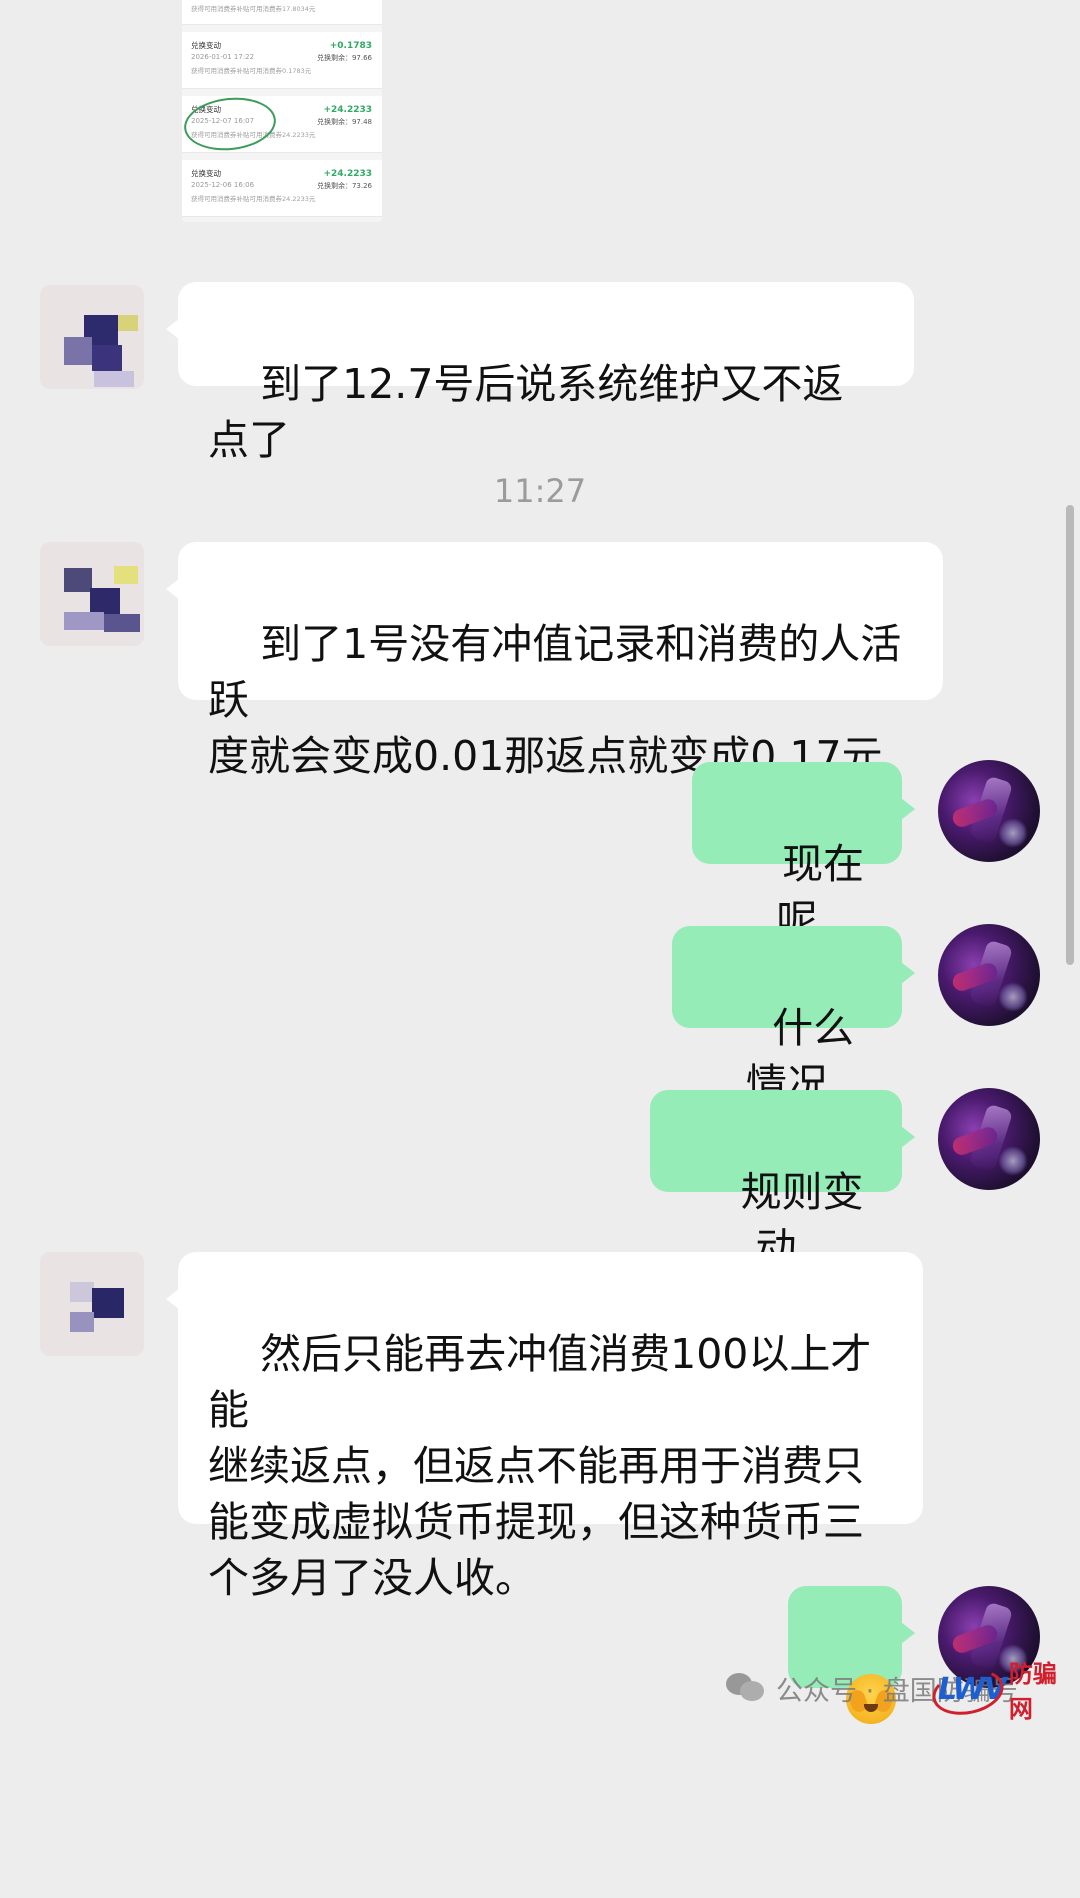 This screenshot has height=1898, width=1080. I want to click on record-desc: 获得可用消费券补贴可用消费券0.1783元, so click(251, 71).